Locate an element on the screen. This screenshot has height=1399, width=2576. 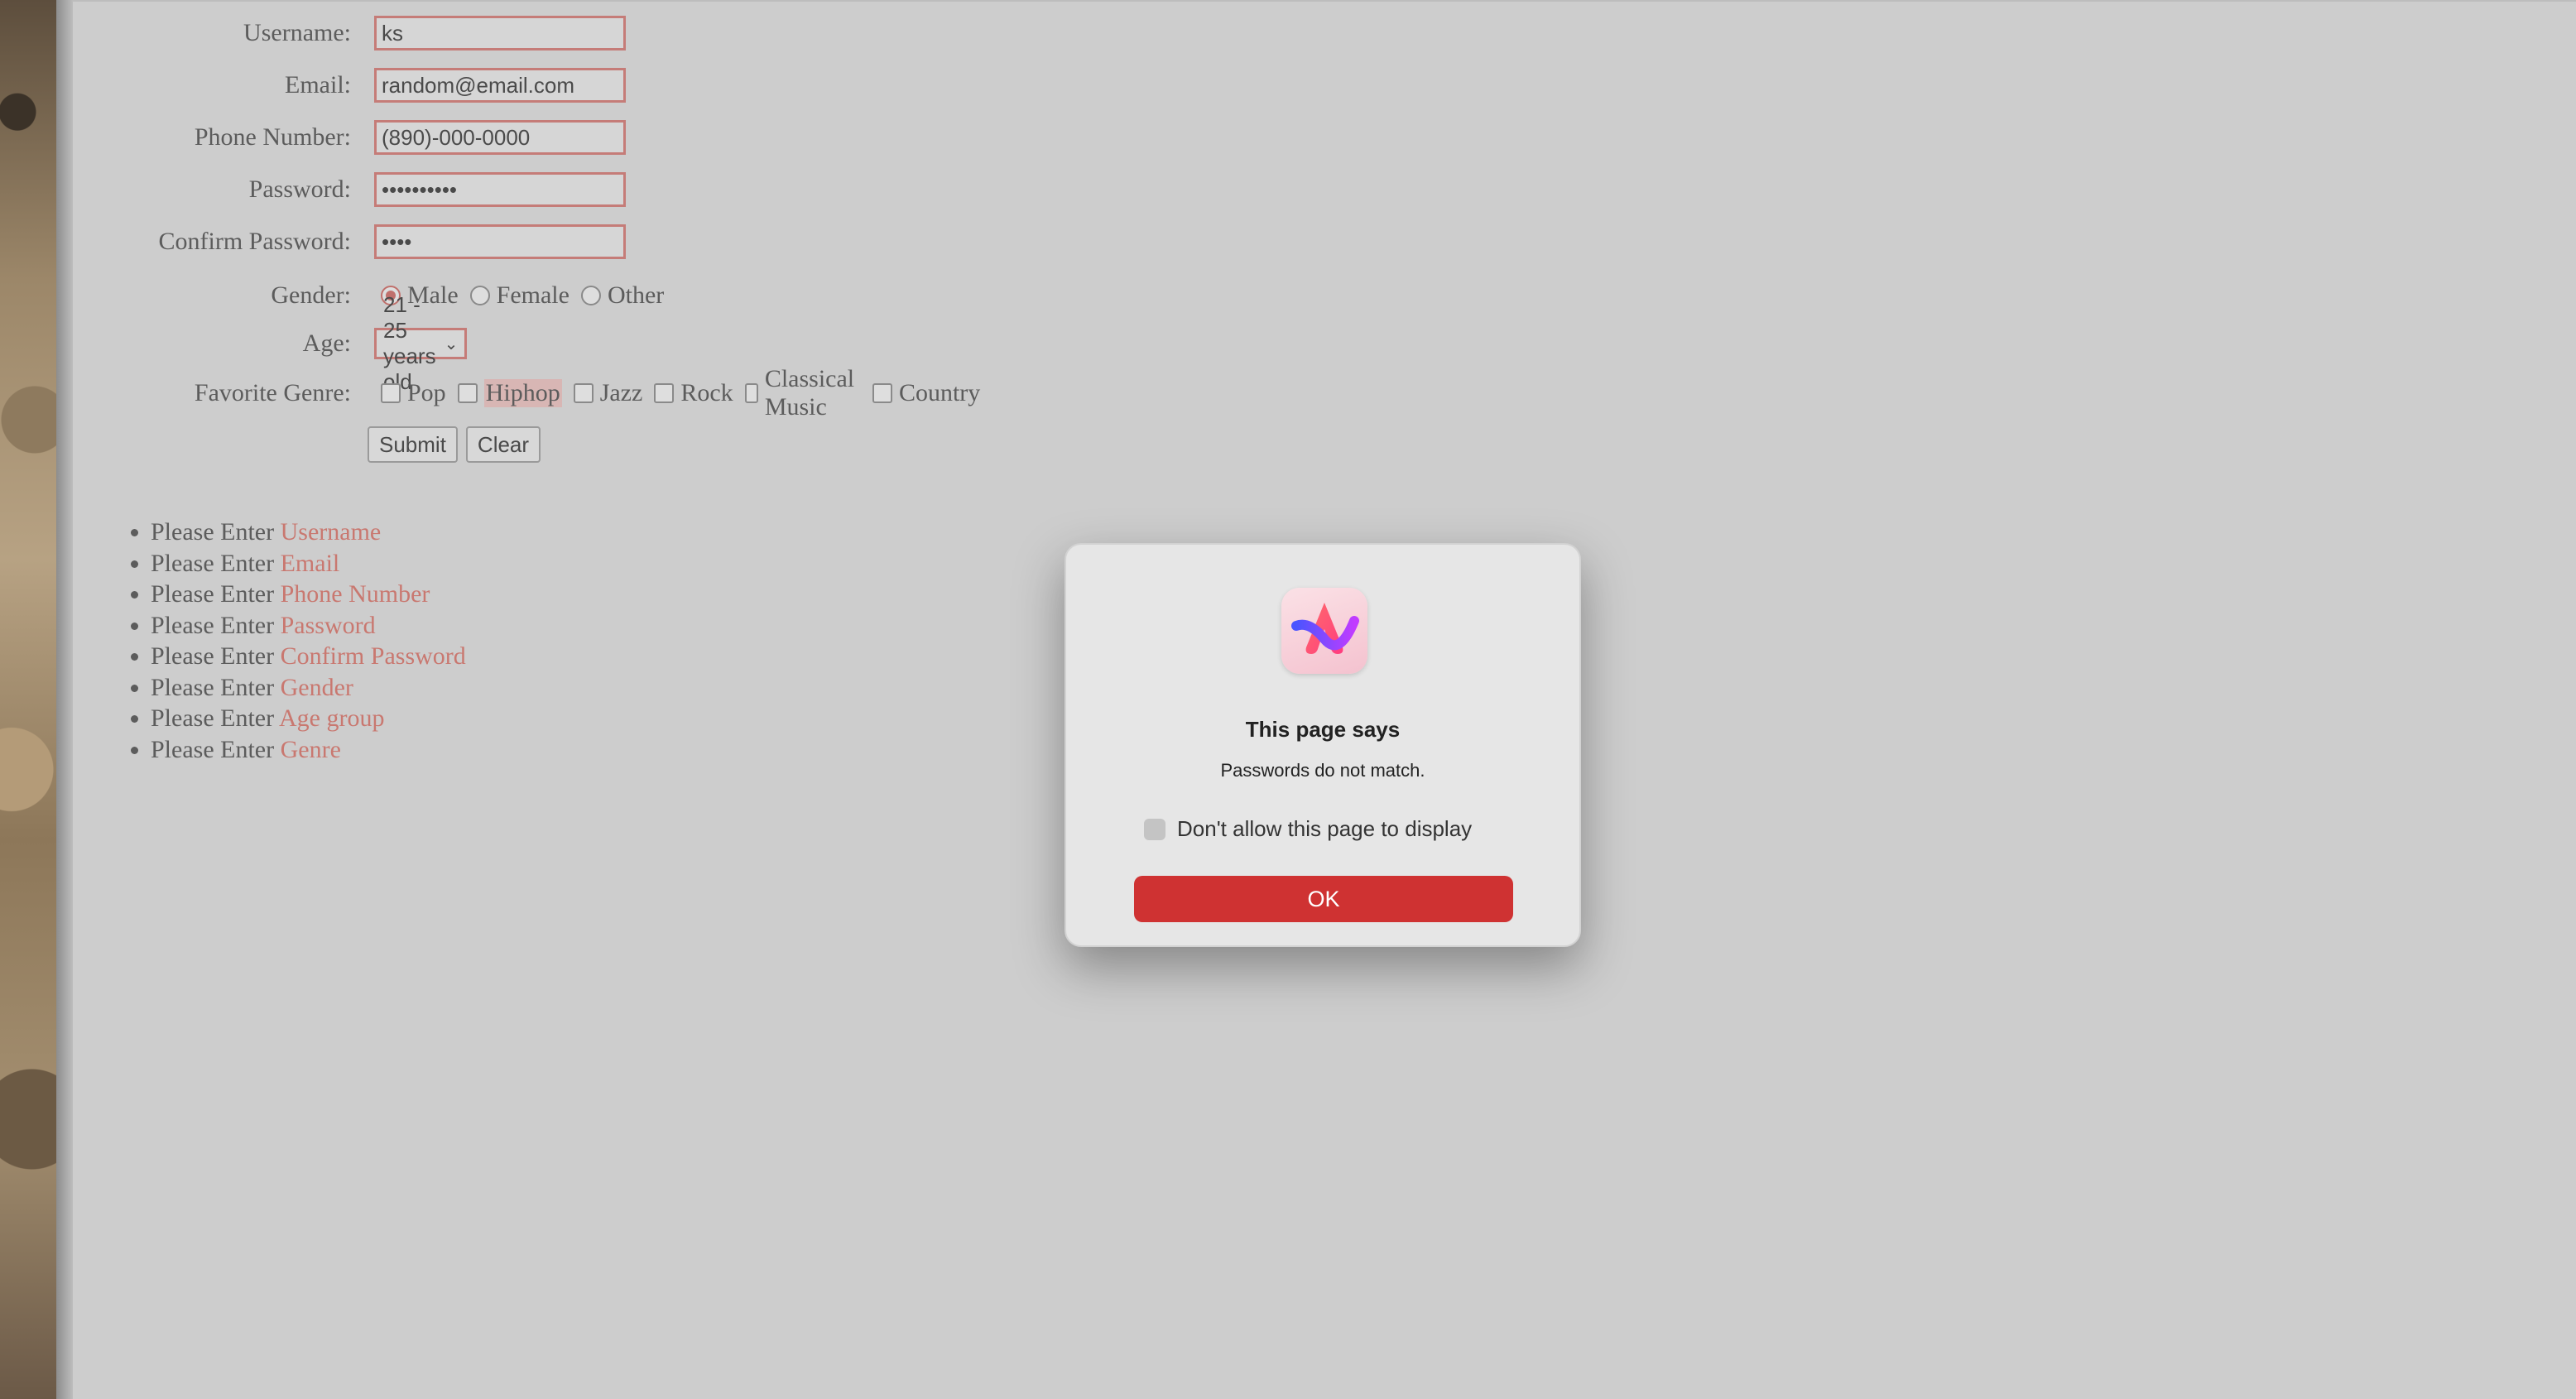
list-item: Please Enter Age group is located at coordinates (308, 718).